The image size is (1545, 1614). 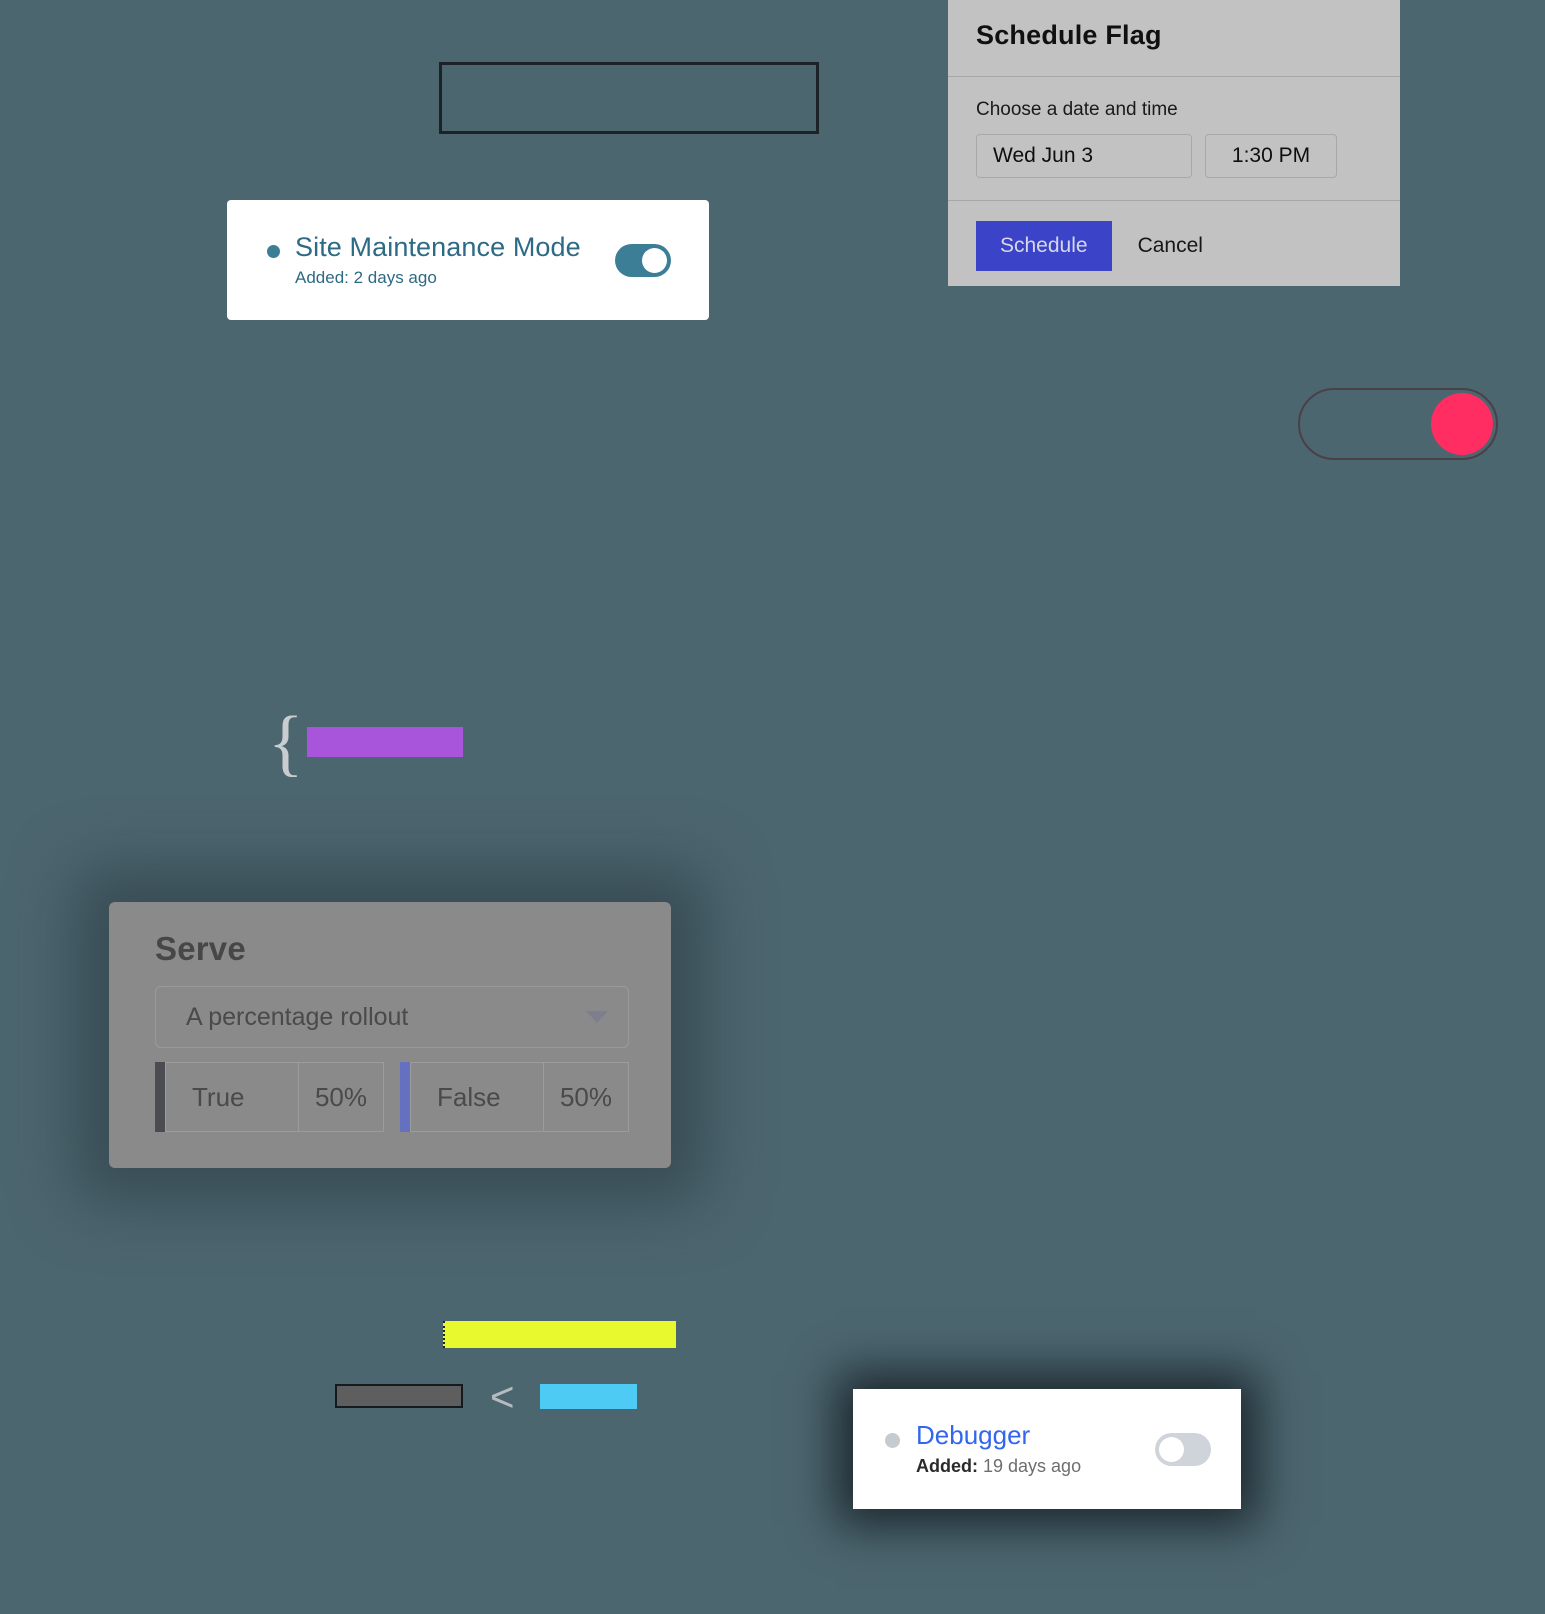 I want to click on variation-name: True, so click(x=231, y=1097).